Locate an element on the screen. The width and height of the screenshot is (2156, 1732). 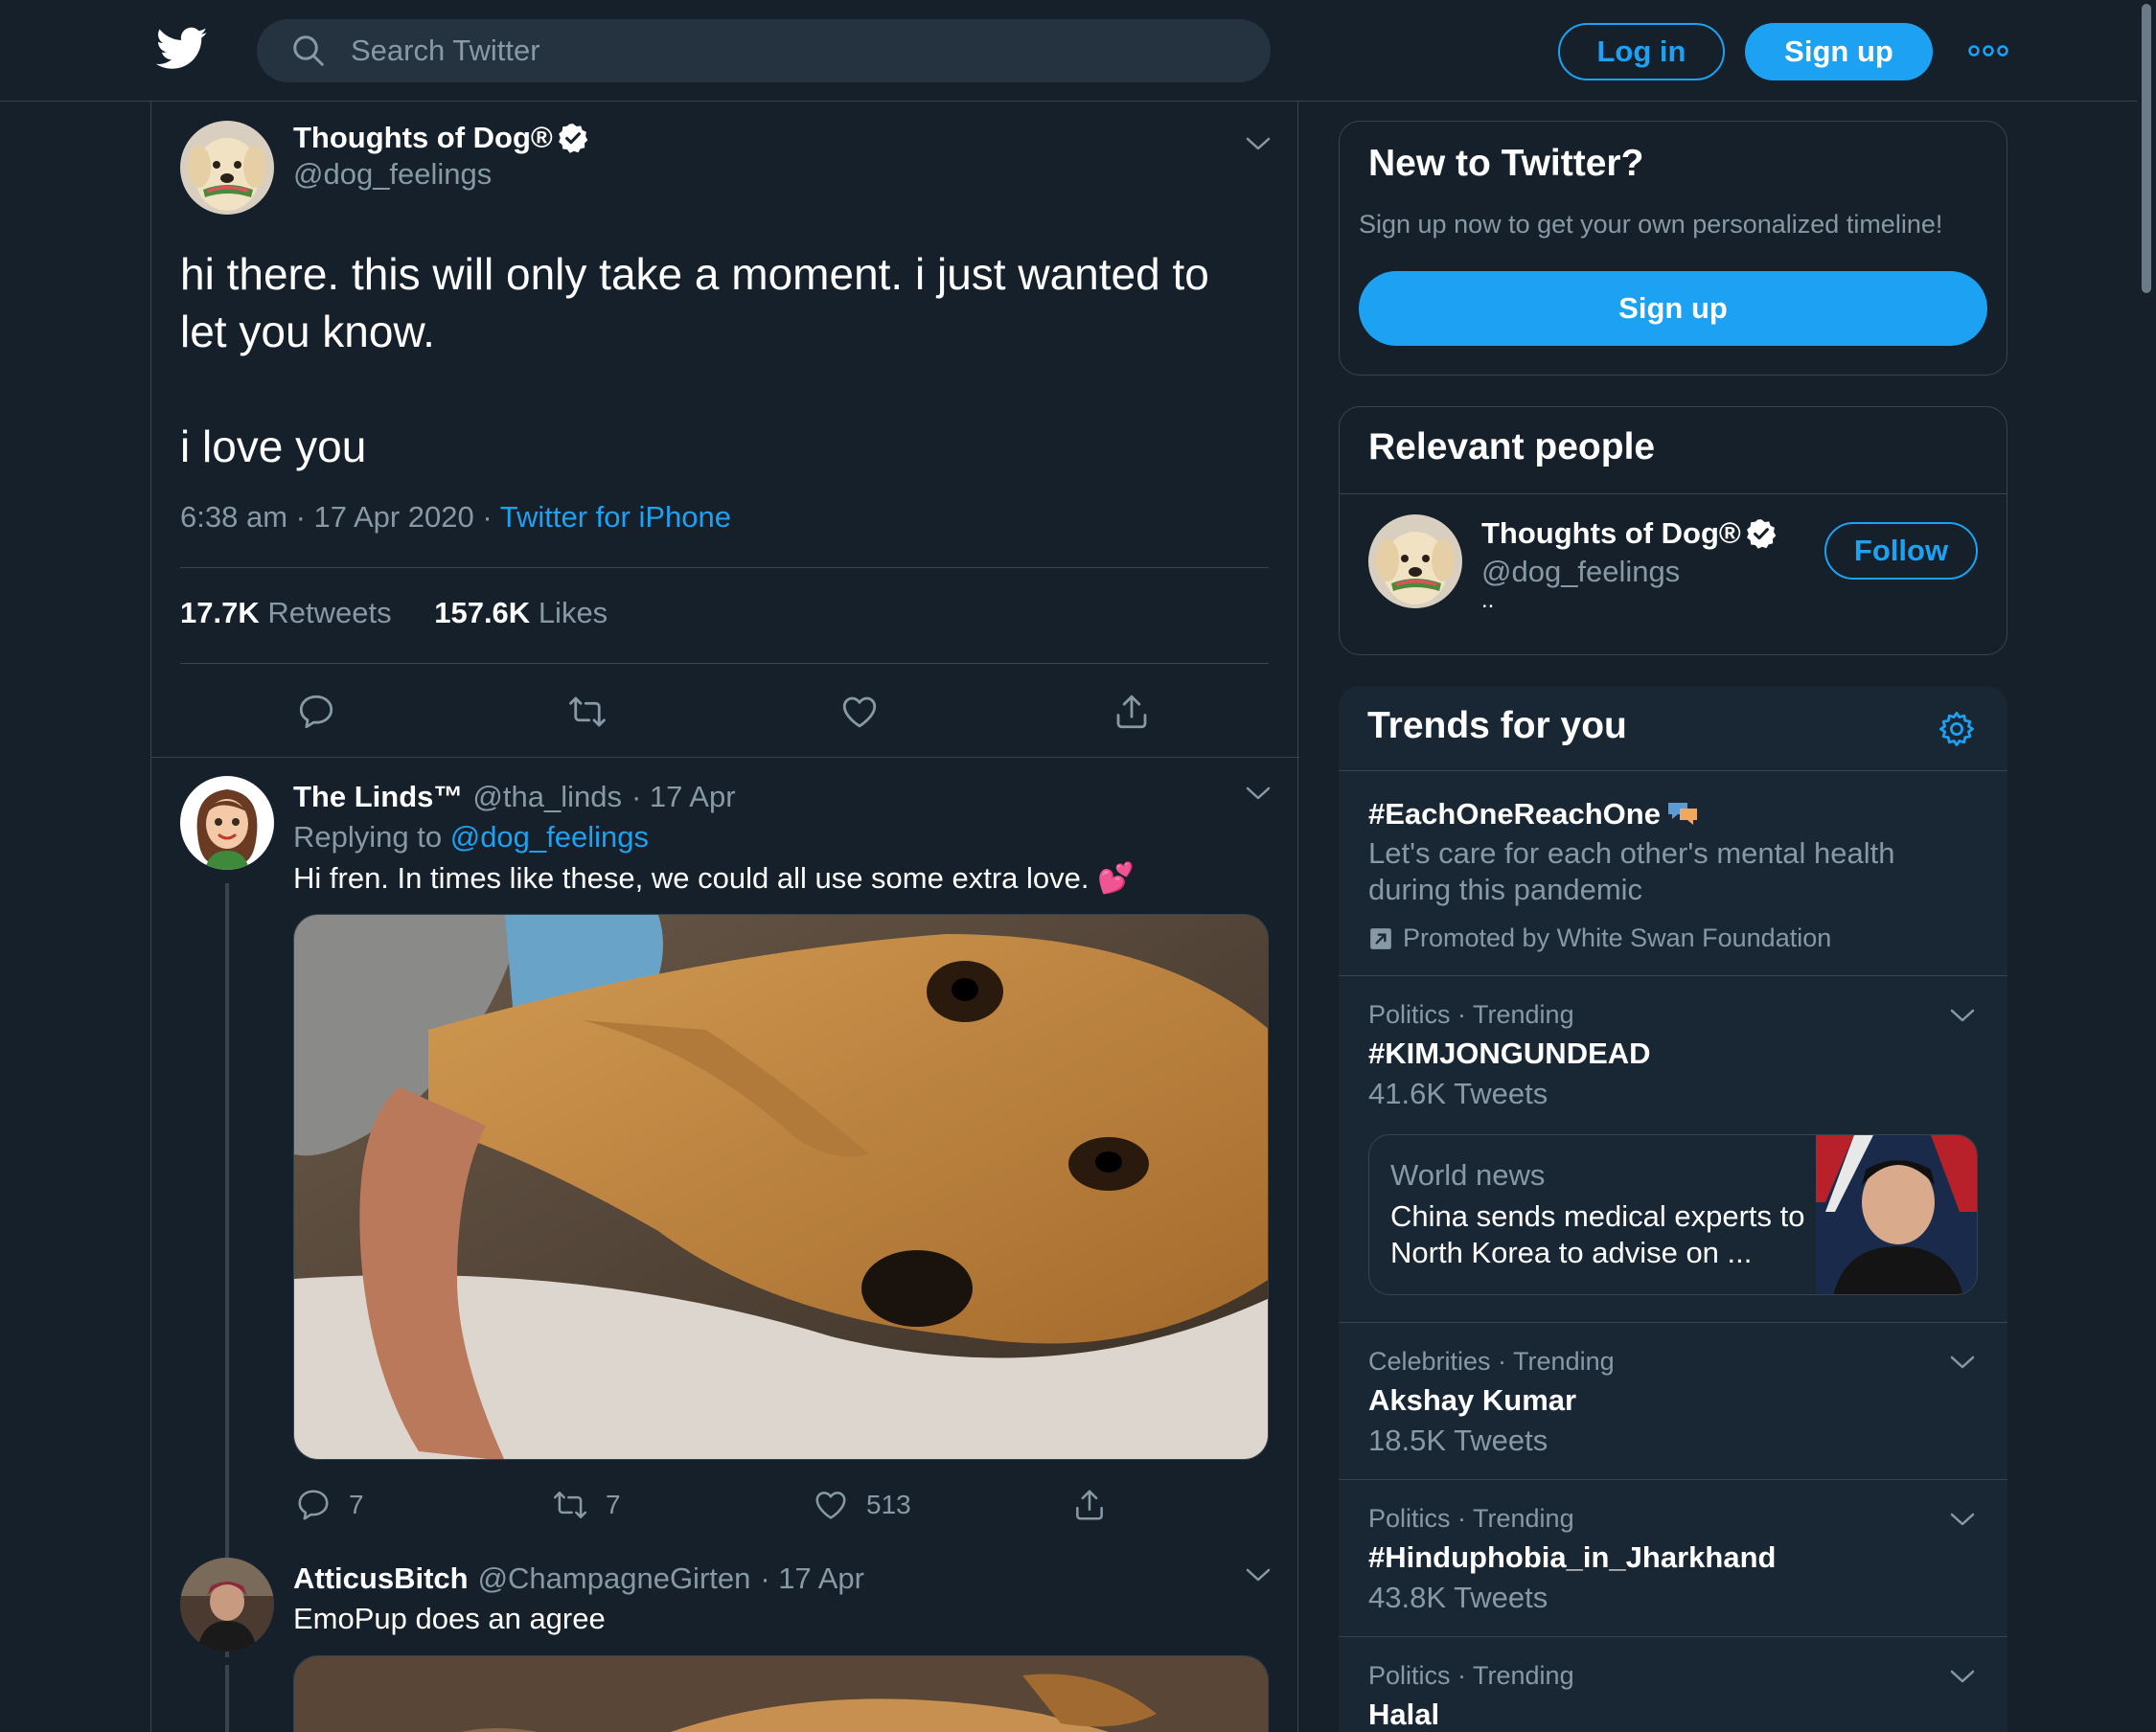
trend-title: Halal is located at coordinates (1404, 1714).